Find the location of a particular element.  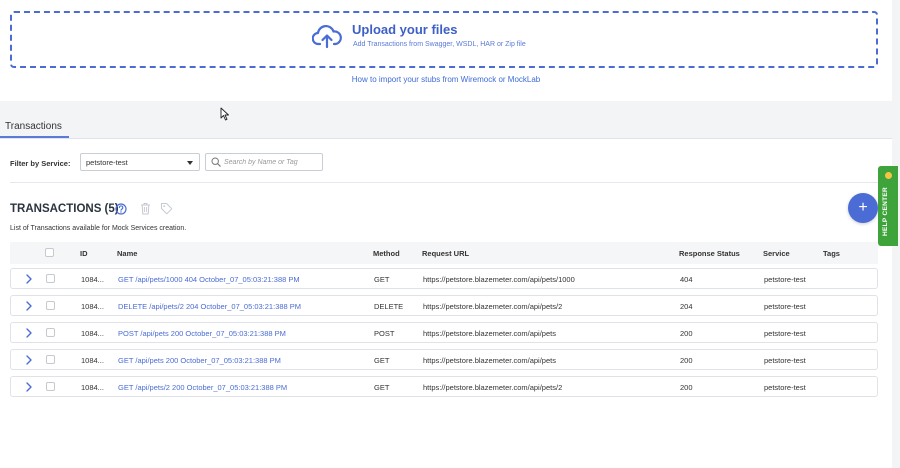

column-header-name: Name is located at coordinates (127, 253).